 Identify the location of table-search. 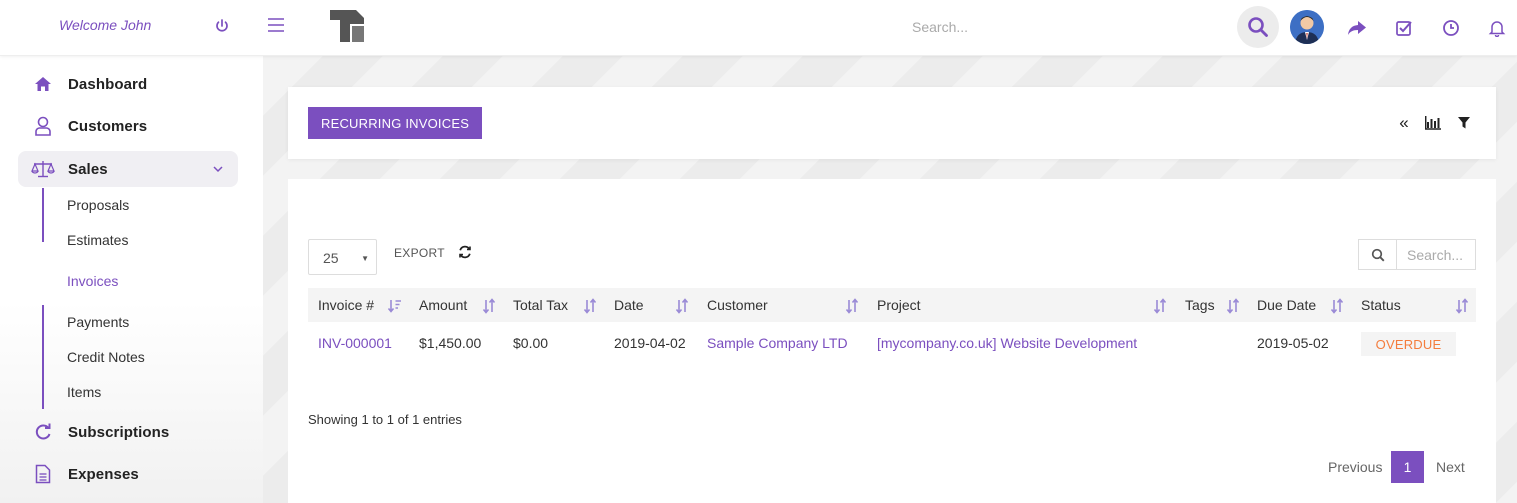
(1417, 254).